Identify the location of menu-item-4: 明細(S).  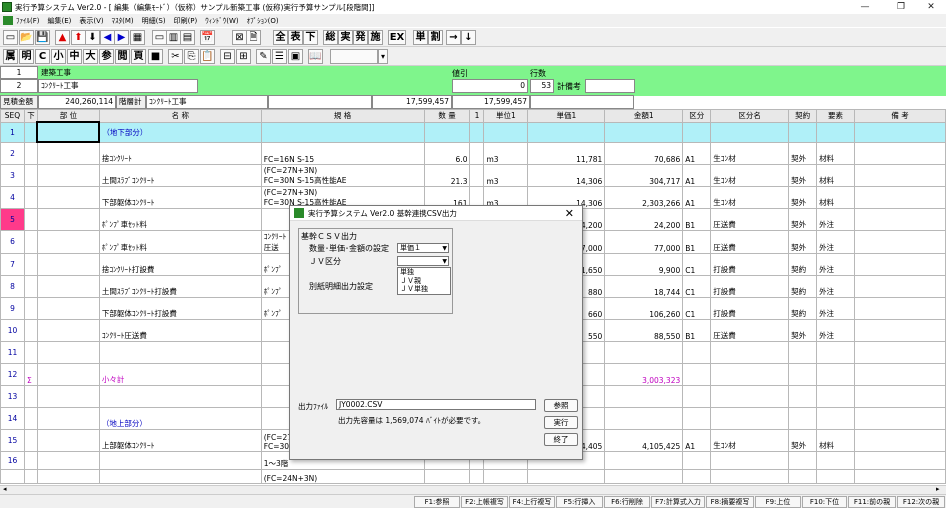
(154, 21).